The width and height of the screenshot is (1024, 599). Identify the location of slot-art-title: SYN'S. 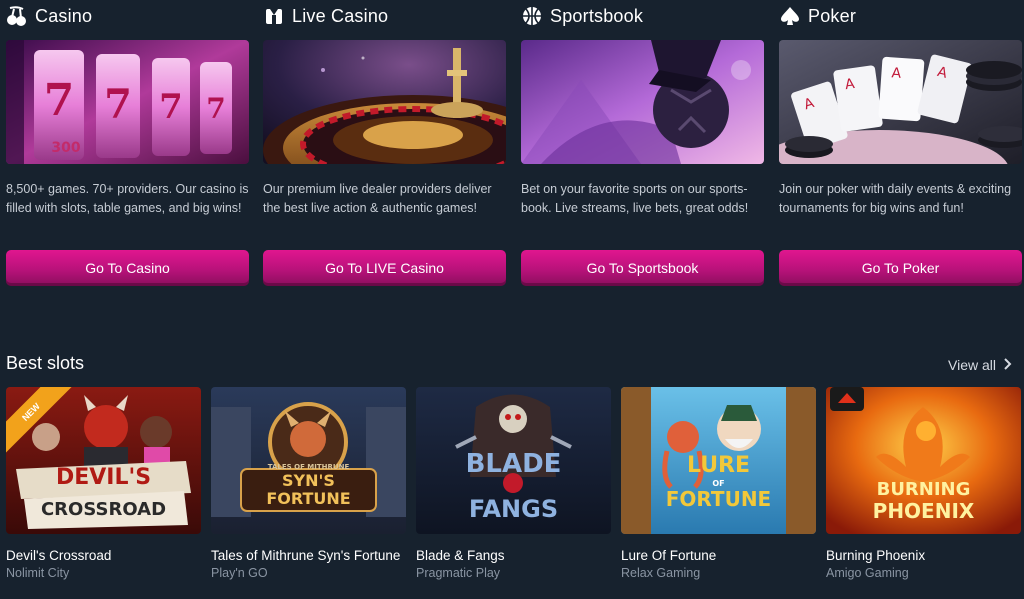
(308, 480).